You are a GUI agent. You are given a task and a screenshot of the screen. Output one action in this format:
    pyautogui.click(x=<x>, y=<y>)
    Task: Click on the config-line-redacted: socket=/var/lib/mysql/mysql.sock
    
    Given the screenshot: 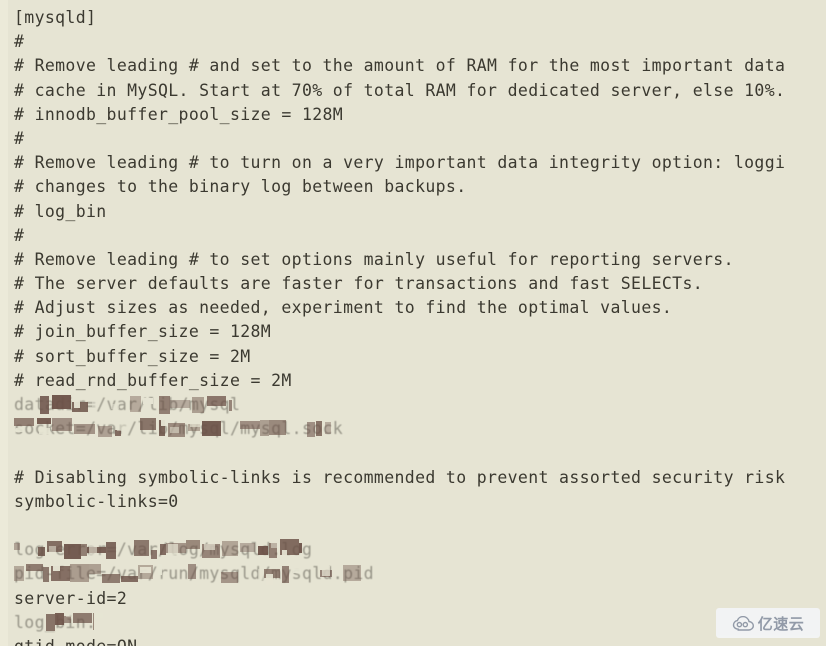 What is the action you would take?
    pyautogui.click(x=420, y=429)
    